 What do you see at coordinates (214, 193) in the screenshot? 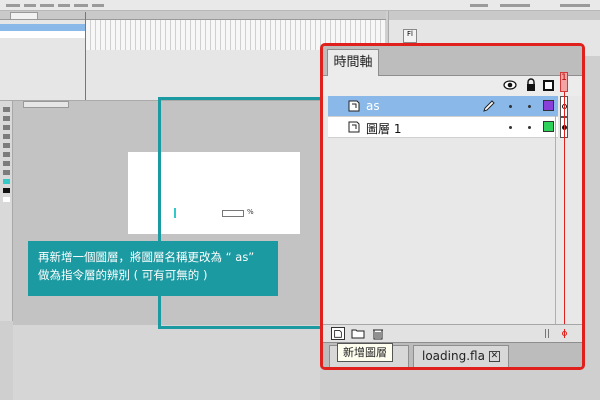
I see `stage` at bounding box center [214, 193].